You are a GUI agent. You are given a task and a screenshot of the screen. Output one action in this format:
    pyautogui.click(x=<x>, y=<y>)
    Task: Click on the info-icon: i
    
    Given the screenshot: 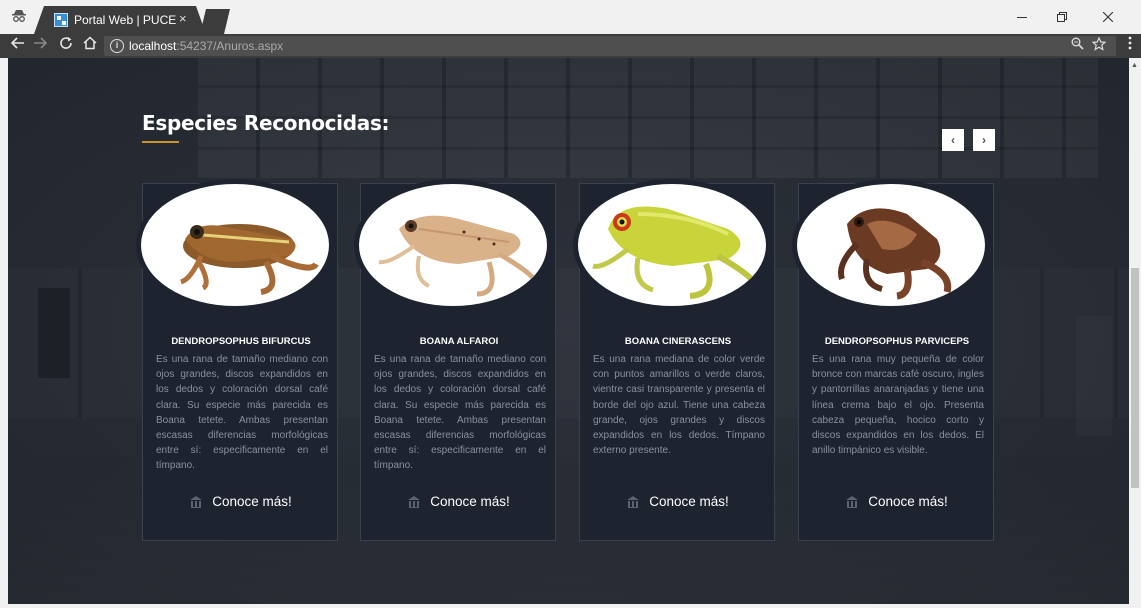 What is the action you would take?
    pyautogui.click(x=117, y=46)
    